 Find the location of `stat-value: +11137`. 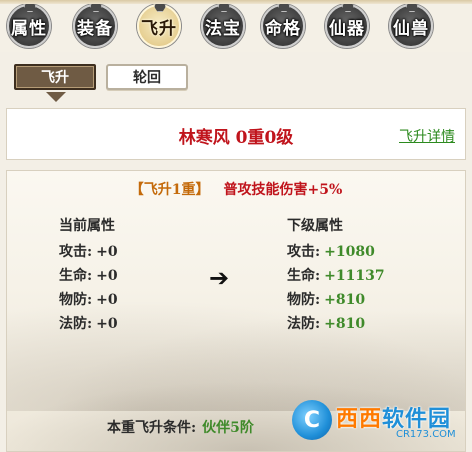

stat-value: +11137 is located at coordinates (354, 276).